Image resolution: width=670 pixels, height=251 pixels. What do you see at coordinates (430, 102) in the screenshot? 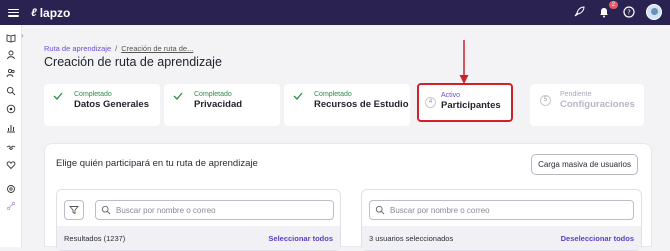
I see `step-number: 4` at bounding box center [430, 102].